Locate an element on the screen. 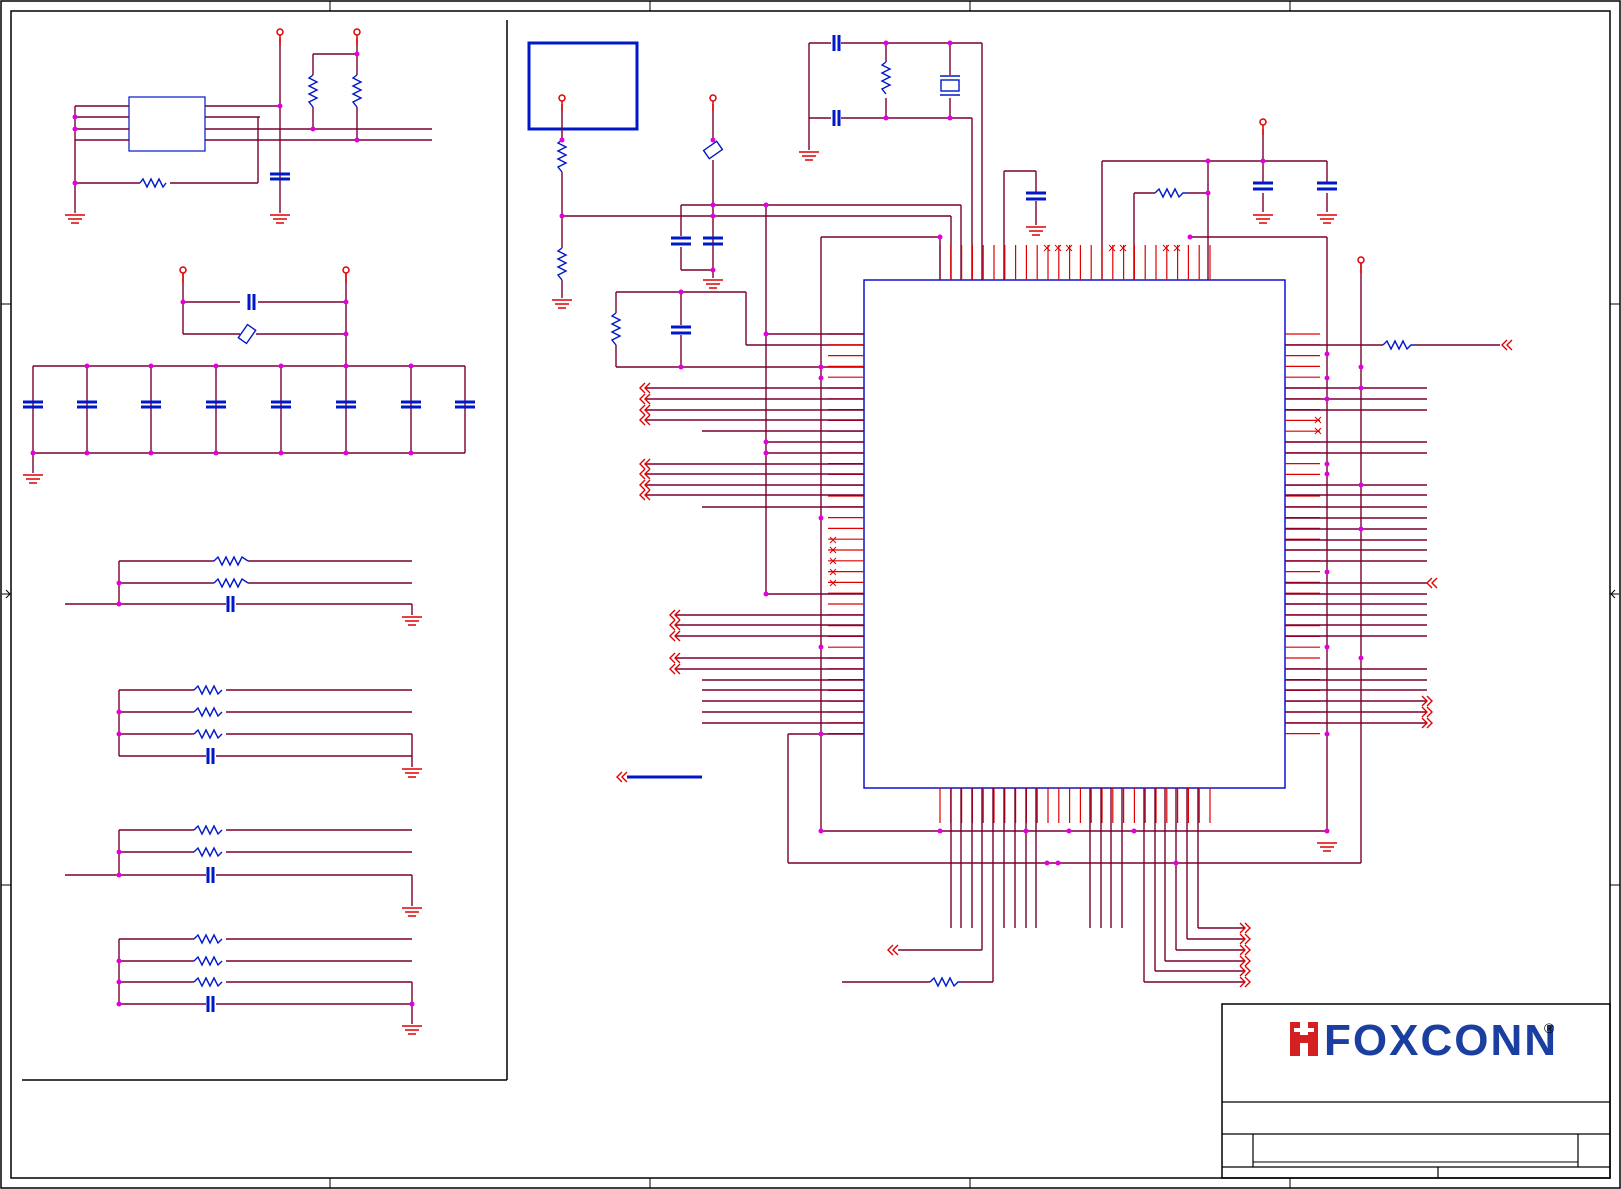 This screenshot has height=1189, width=1621. reset-circuit is located at coordinates (744, 205).